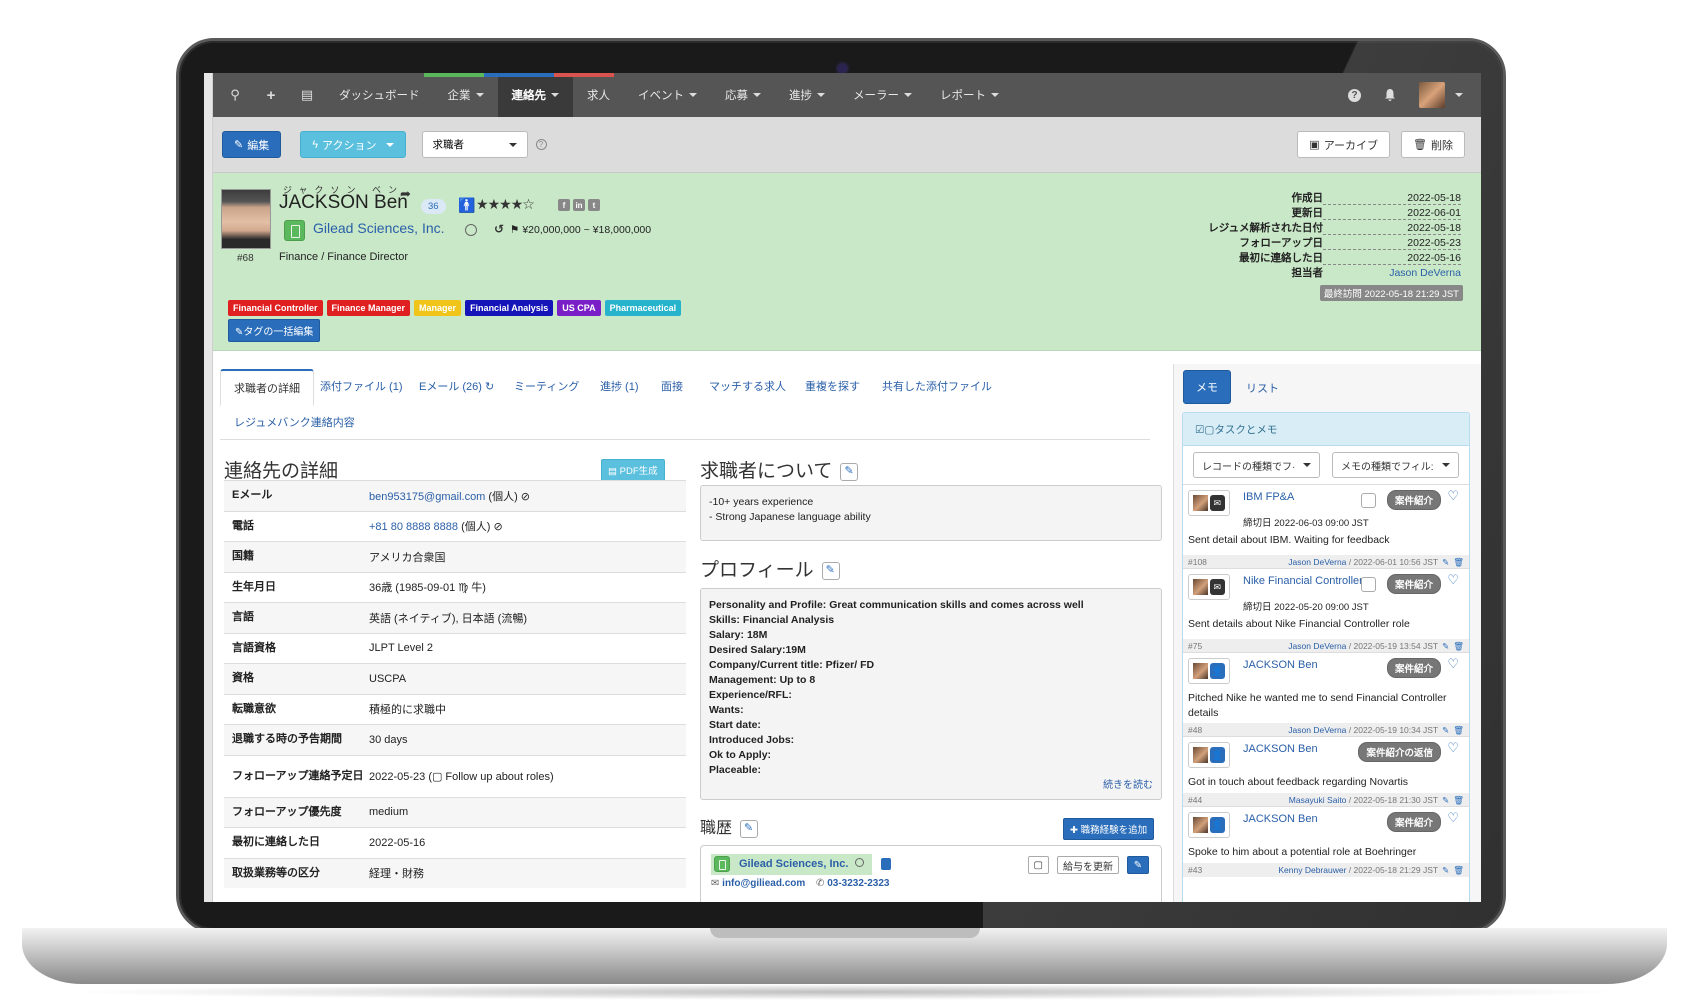  I want to click on archive-button: ▣ アーカイブ, so click(1344, 144).